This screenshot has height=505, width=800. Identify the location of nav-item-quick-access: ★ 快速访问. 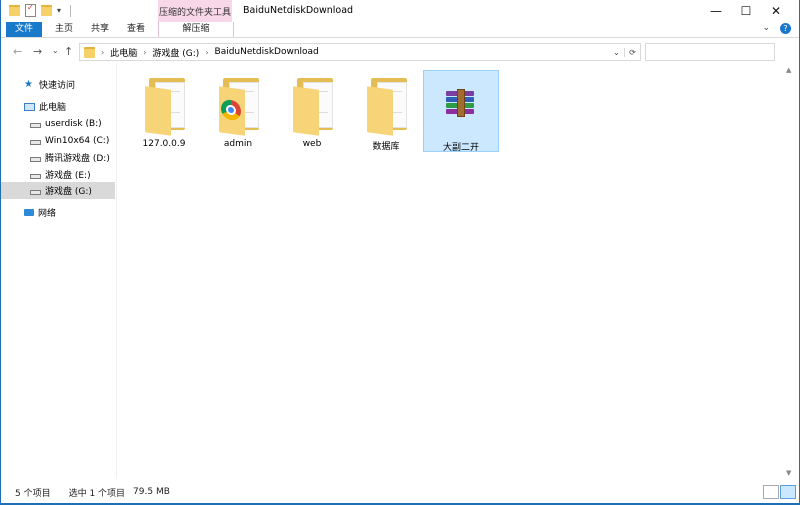
(58, 84).